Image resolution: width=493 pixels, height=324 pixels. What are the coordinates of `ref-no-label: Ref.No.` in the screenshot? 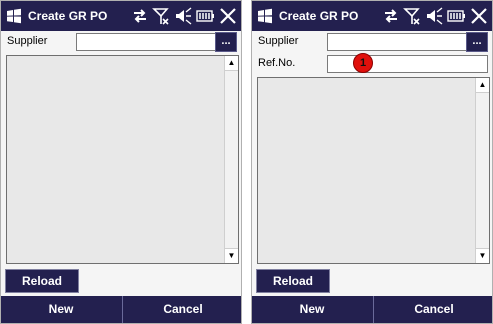 It's located at (277, 63).